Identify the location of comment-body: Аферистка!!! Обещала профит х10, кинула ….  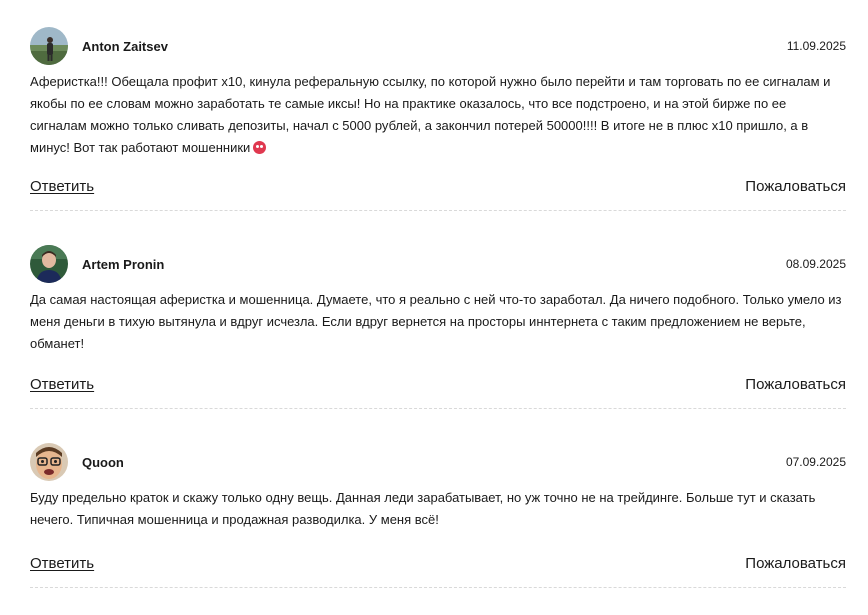
(430, 114).